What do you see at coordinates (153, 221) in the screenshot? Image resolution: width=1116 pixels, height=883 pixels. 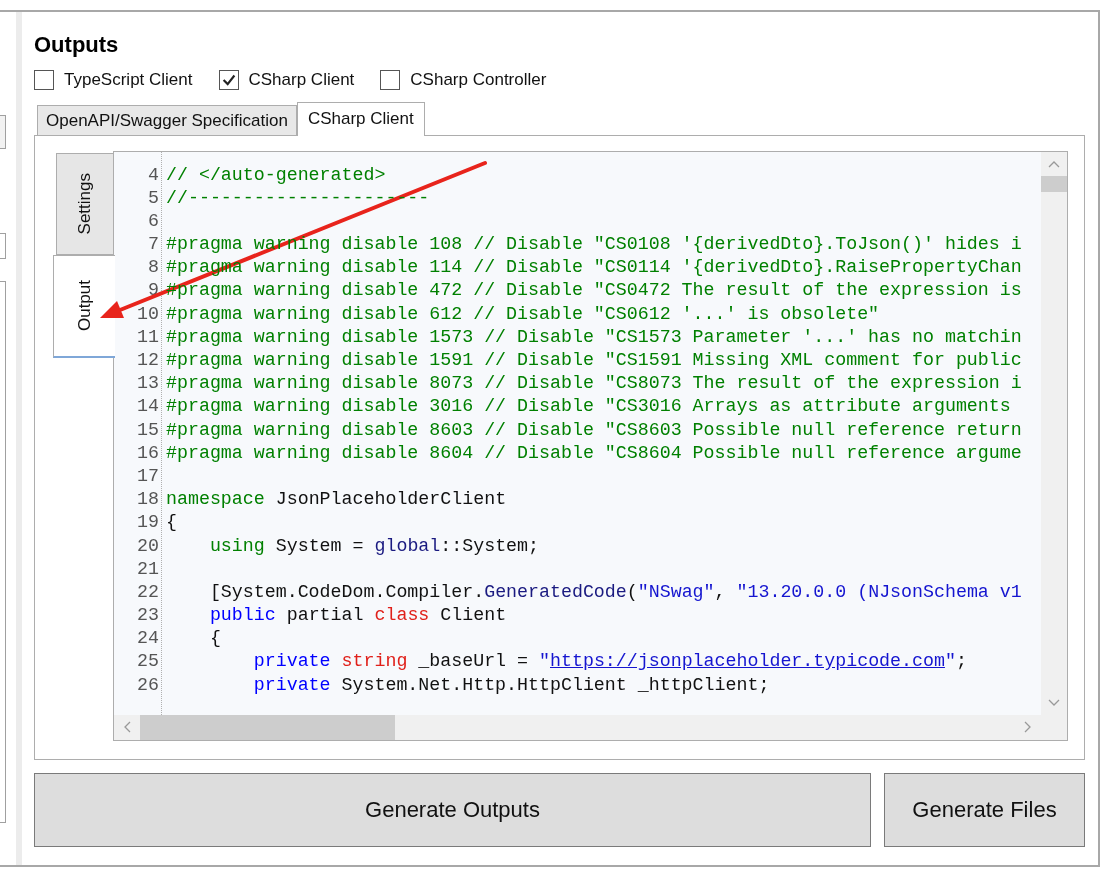 I see `line-number: 6` at bounding box center [153, 221].